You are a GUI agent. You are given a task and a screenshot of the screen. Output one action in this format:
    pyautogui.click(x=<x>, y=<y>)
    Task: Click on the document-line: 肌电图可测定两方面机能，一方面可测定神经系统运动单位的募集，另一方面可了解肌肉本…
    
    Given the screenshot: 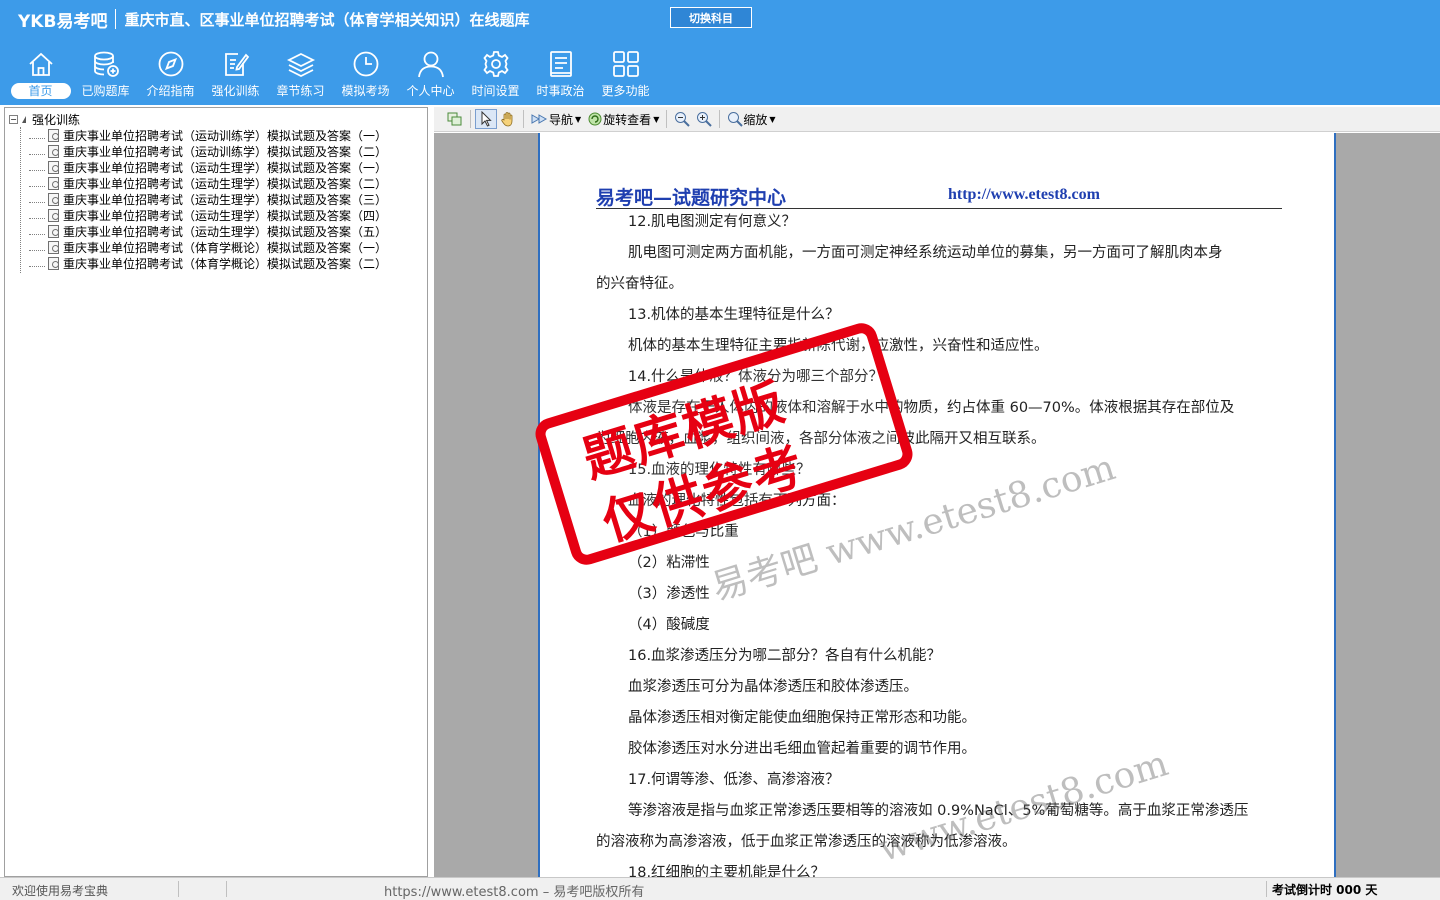 What is the action you would take?
    pyautogui.click(x=925, y=253)
    